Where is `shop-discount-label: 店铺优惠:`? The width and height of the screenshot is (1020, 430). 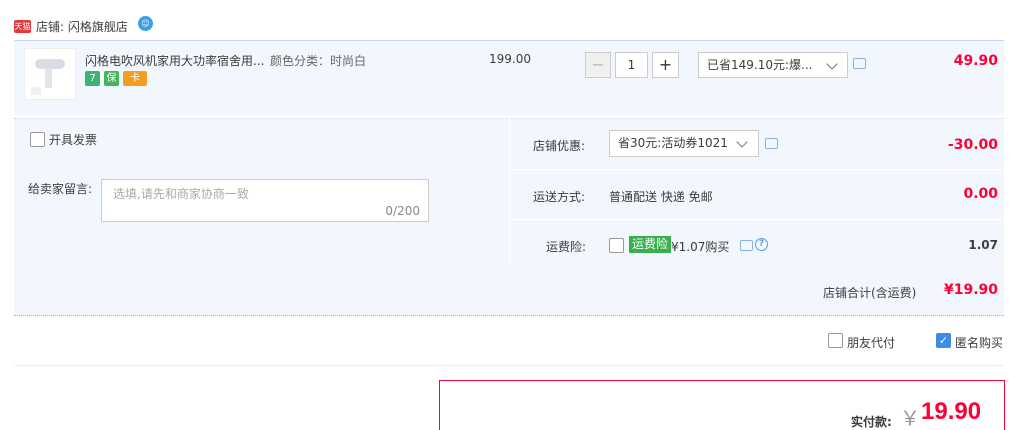 shop-discount-label: 店铺优惠: is located at coordinates (559, 146).